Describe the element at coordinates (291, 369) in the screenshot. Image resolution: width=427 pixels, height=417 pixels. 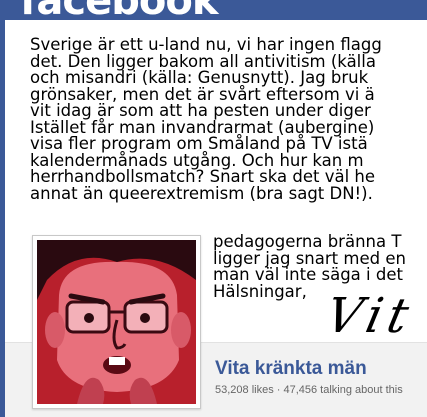
I see `page-title: Vita kränkta män` at that location.